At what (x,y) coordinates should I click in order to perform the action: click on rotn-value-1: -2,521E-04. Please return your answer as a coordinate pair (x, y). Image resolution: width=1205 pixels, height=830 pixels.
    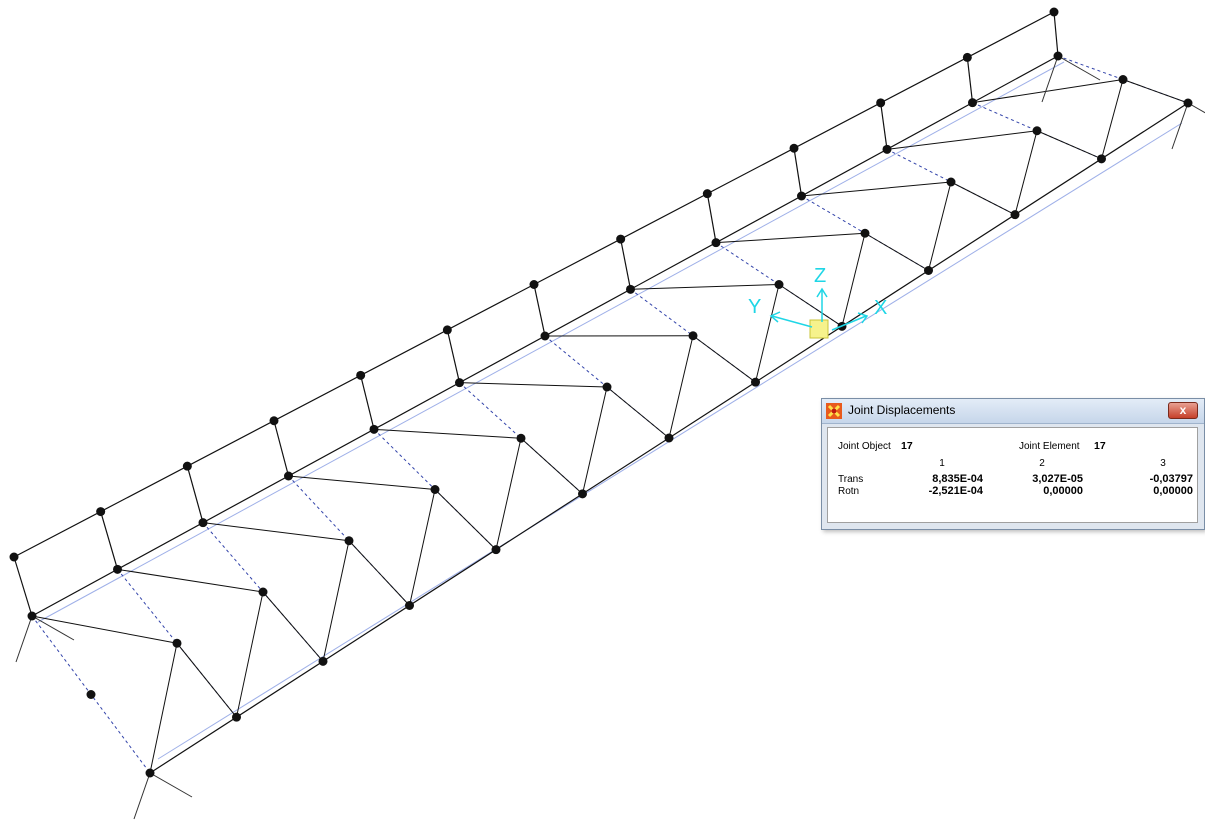
    Looking at the image, I should click on (955, 491).